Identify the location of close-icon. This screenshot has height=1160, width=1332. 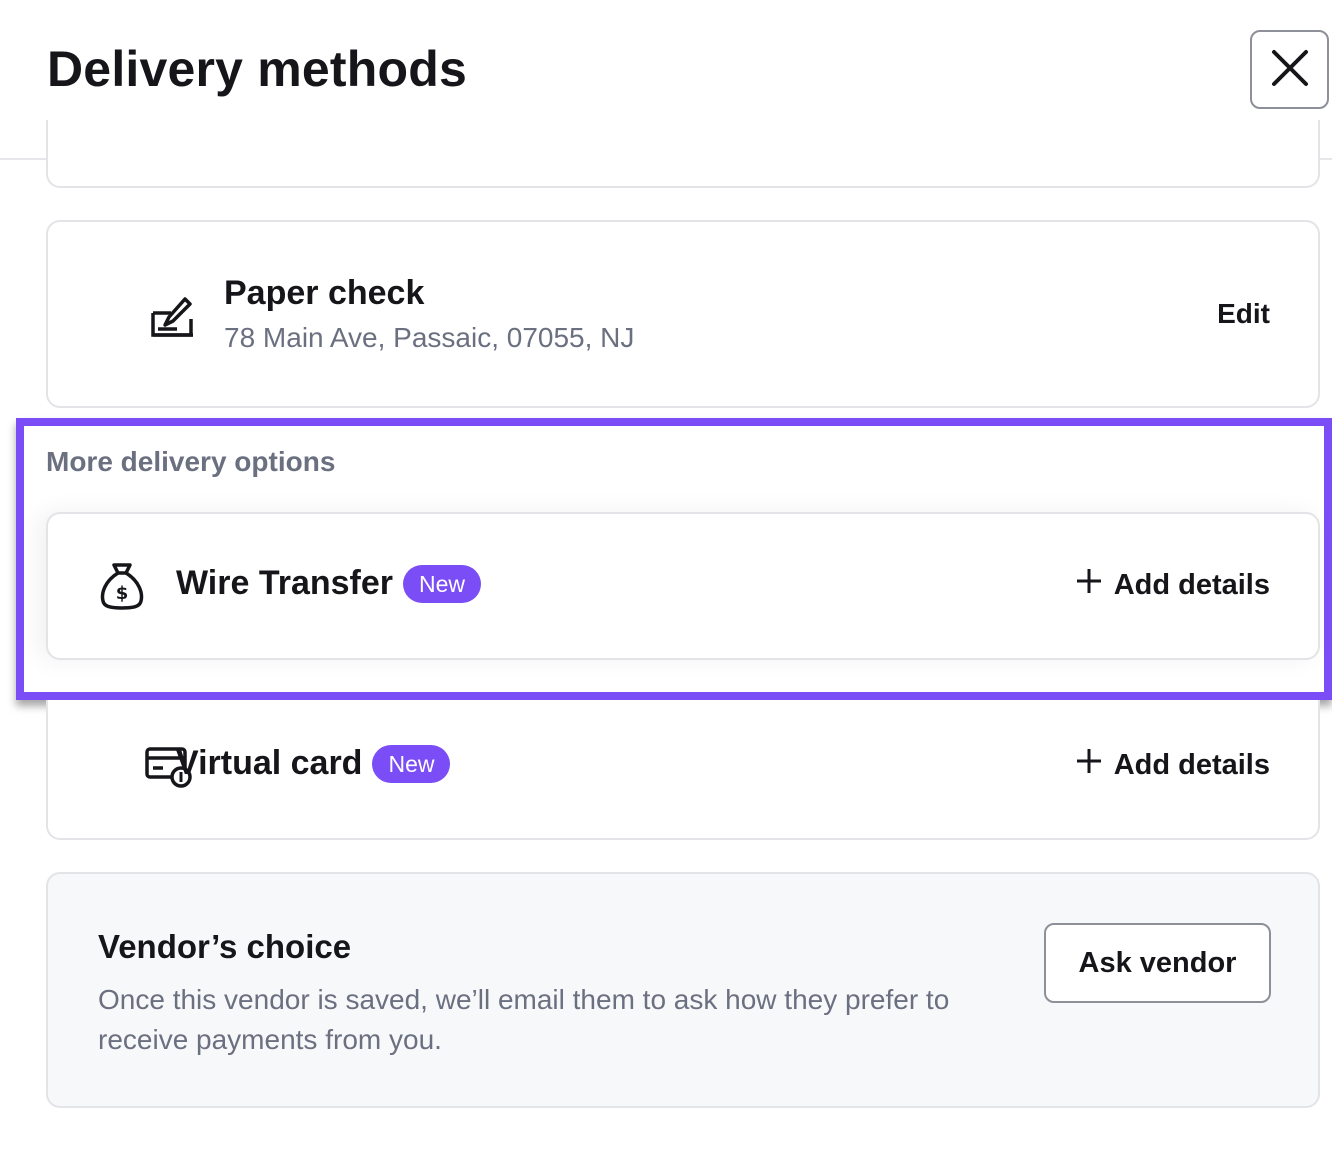
(1290, 69).